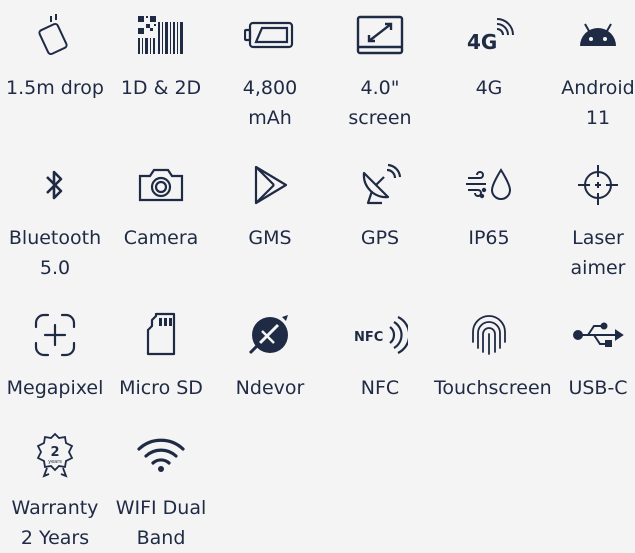 Image resolution: width=635 pixels, height=553 pixels. I want to click on ndevor-logo-icon, so click(270, 335).